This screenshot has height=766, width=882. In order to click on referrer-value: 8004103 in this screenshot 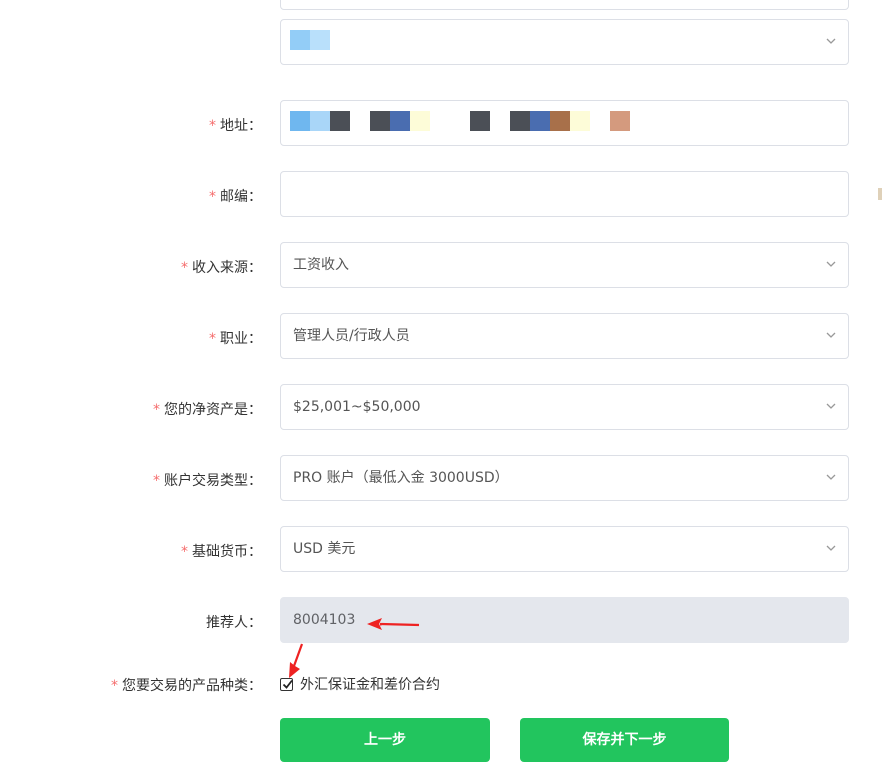, I will do `click(324, 620)`.